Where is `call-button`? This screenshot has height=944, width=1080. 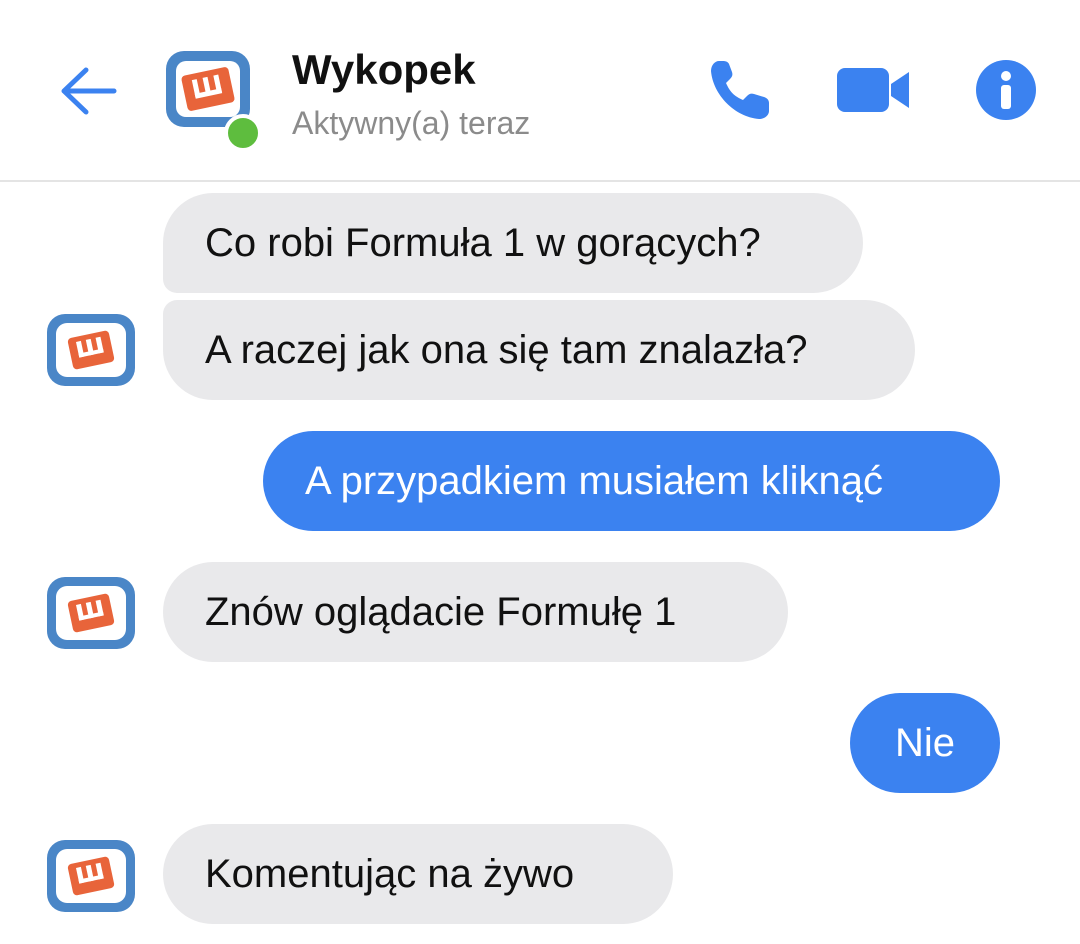 call-button is located at coordinates (740, 90).